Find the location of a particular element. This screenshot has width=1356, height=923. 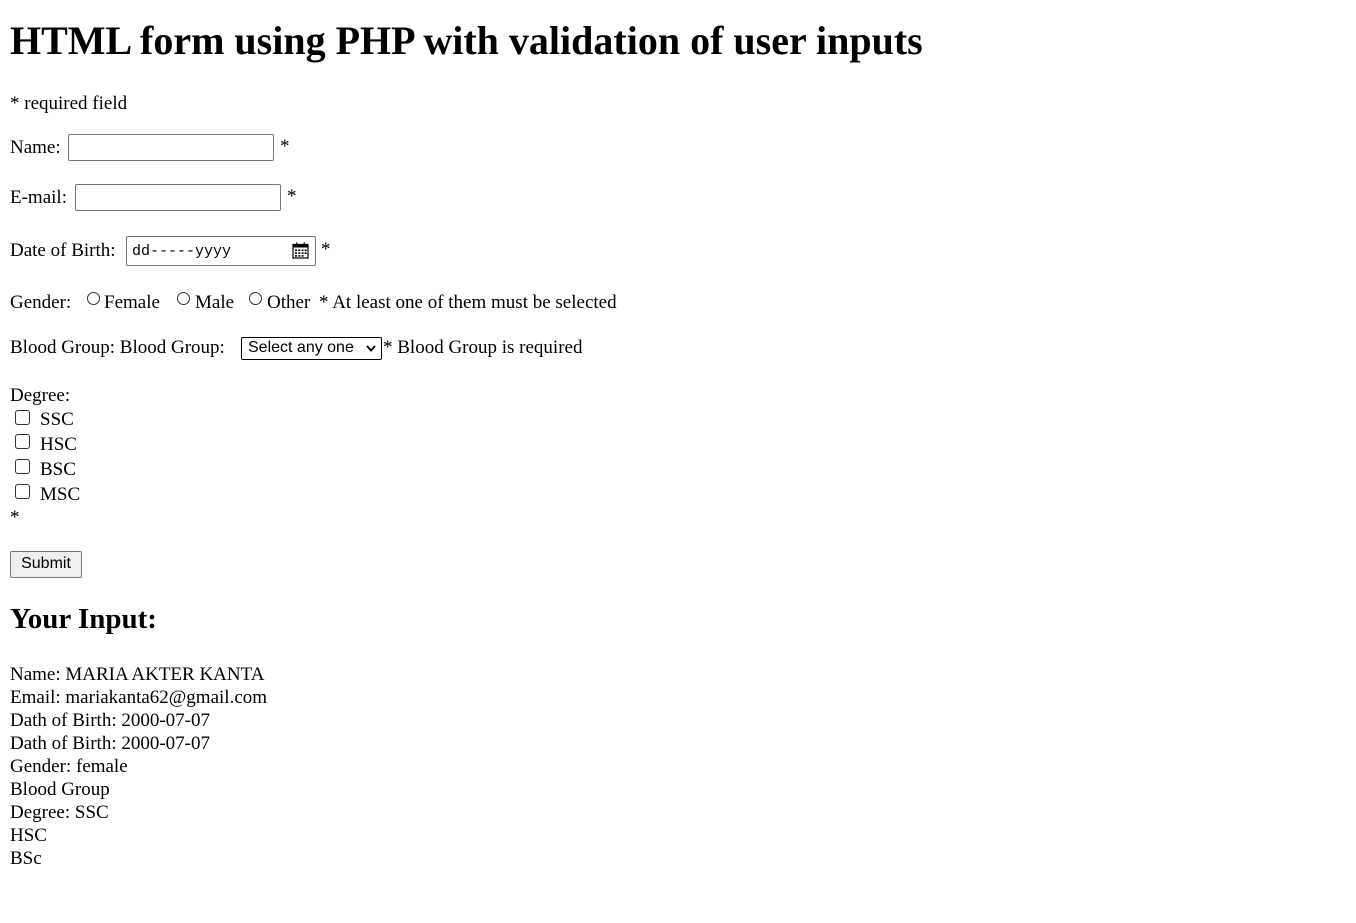

dob-placeholder: dd-----yyyy is located at coordinates (182, 251).